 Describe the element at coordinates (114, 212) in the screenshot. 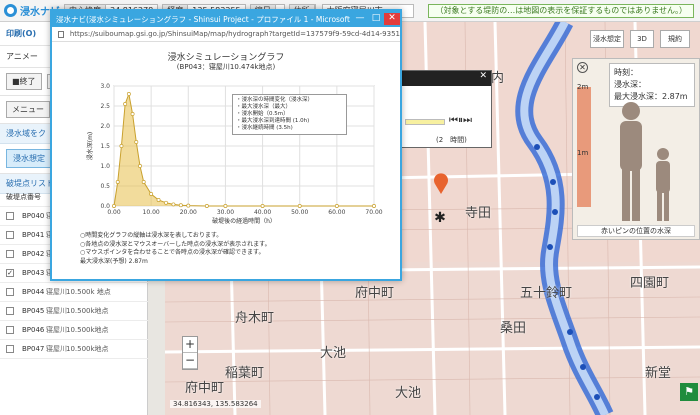

I see `x-tick-label: 0.00` at that location.